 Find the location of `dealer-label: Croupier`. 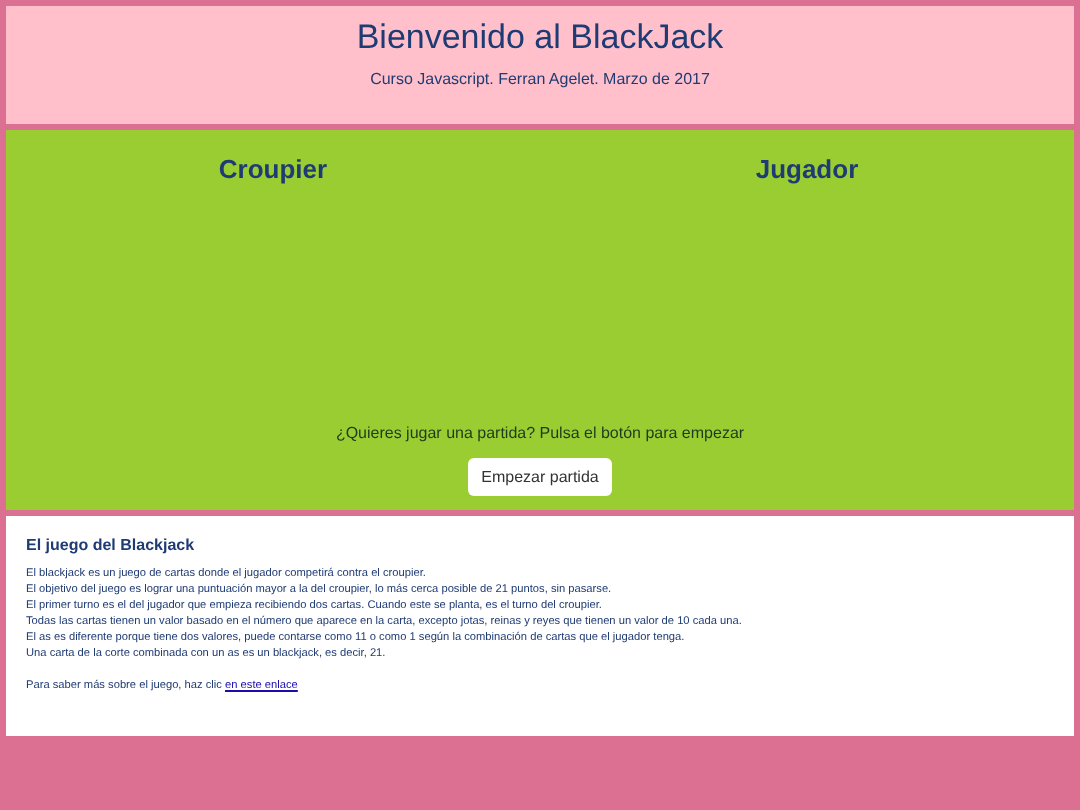

dealer-label: Croupier is located at coordinates (273, 170).